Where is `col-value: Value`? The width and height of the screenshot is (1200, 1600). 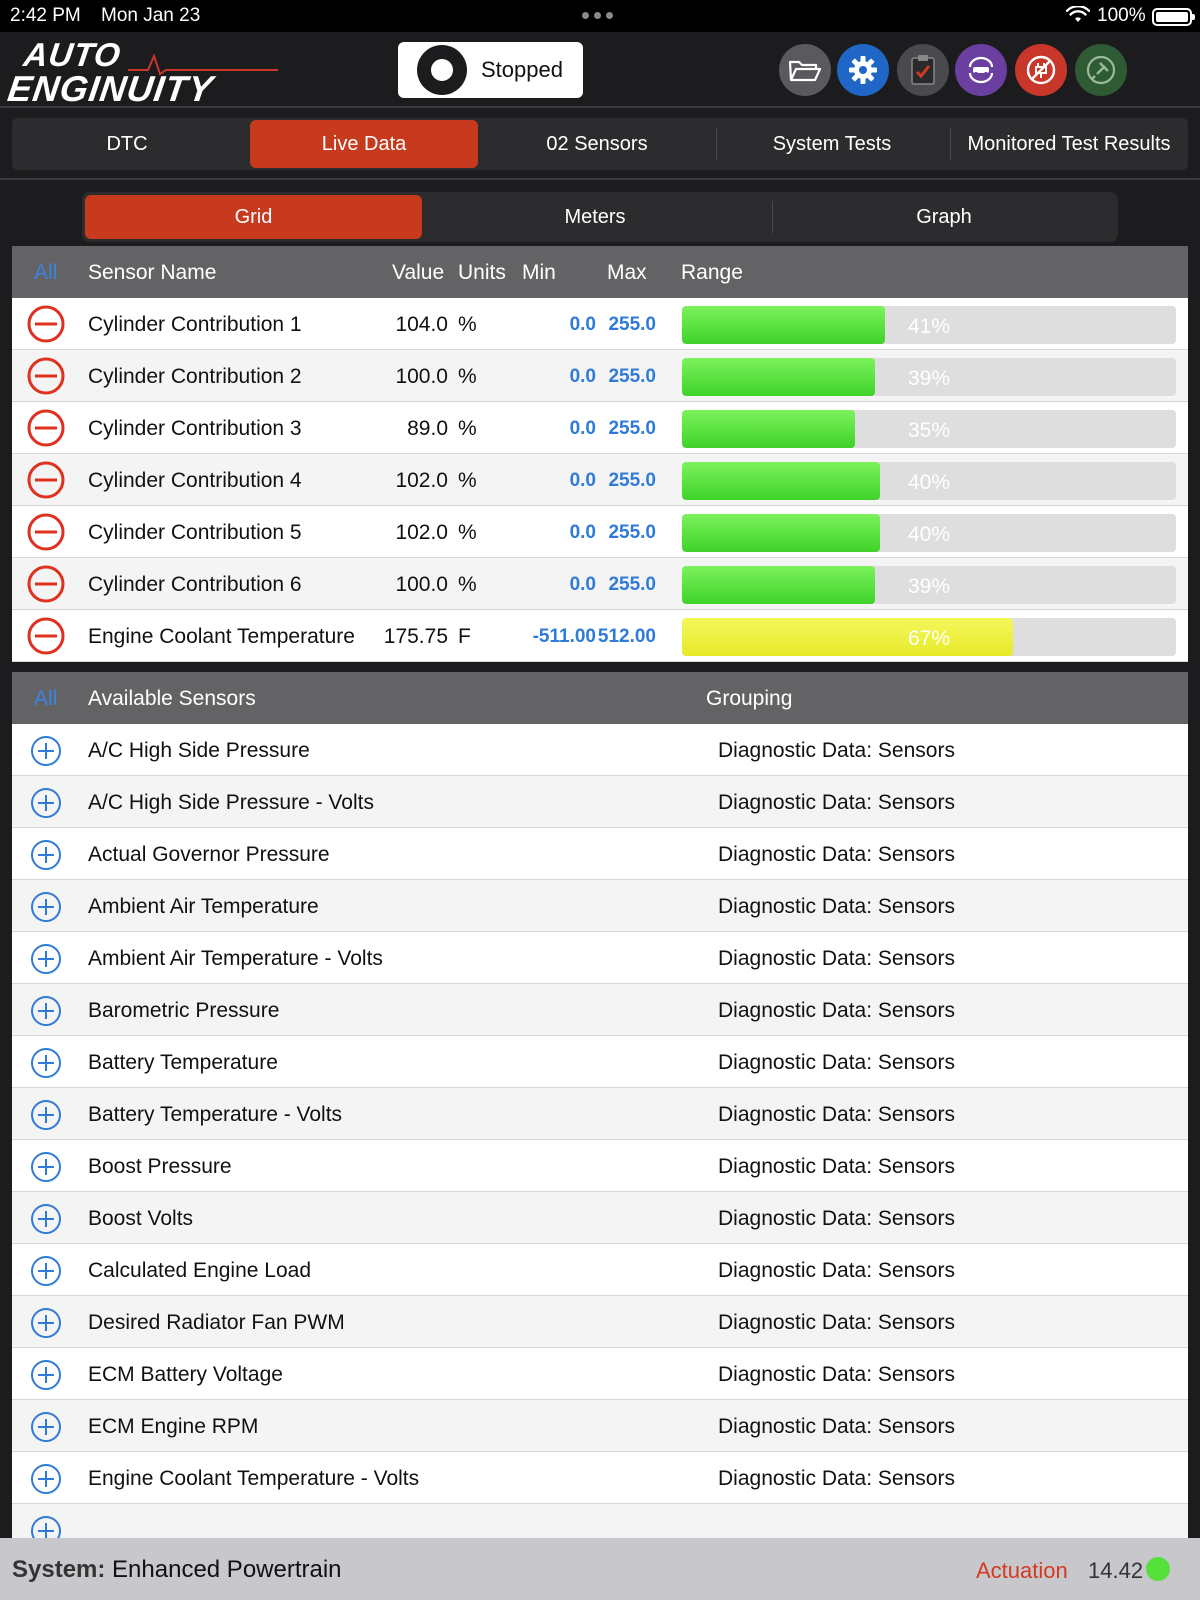
col-value: Value is located at coordinates (418, 273).